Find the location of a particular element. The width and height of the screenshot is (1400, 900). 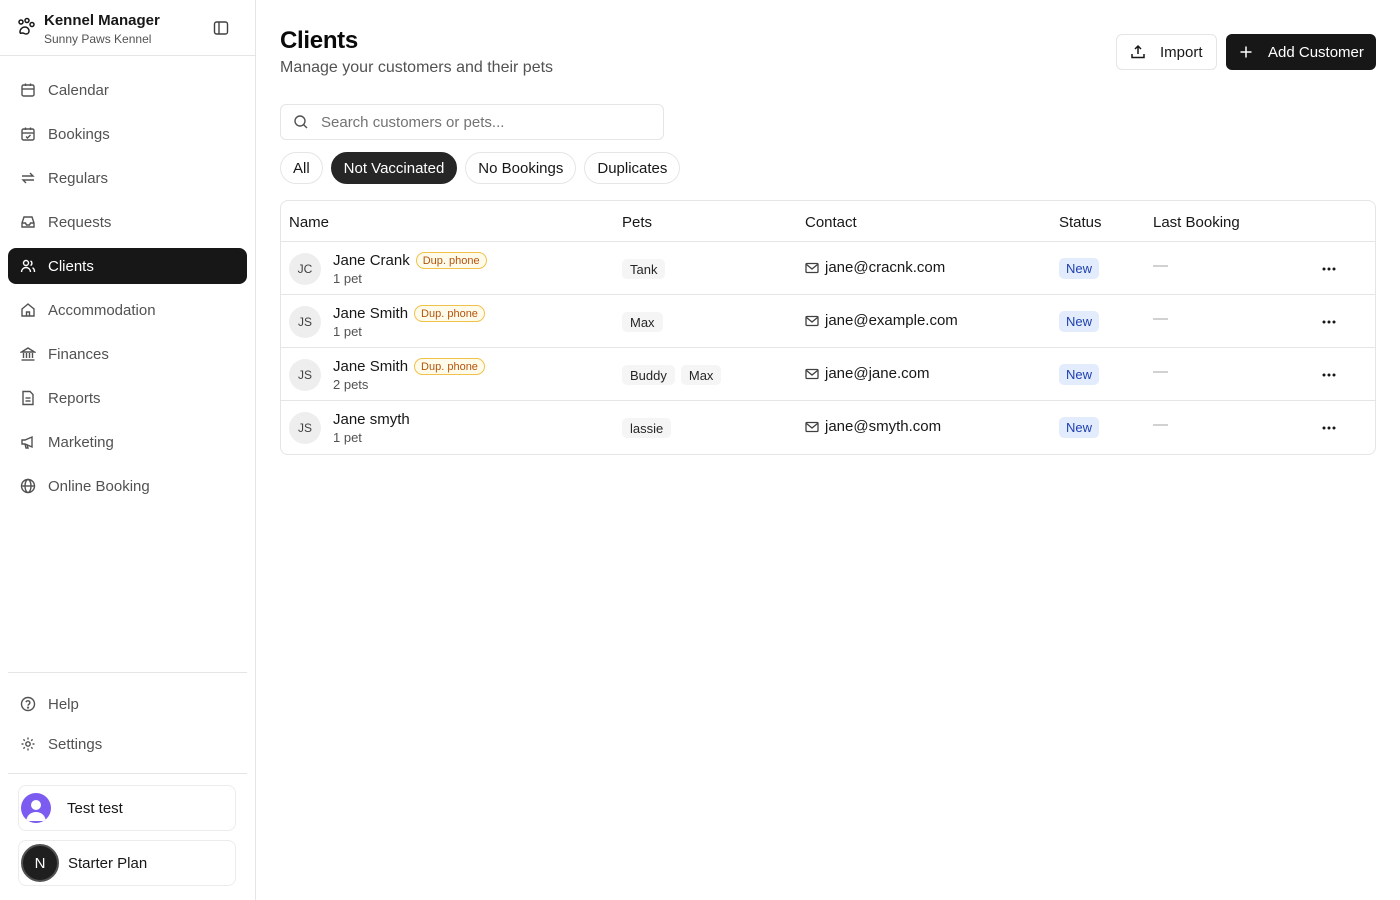

pets-list: Buddy Max is located at coordinates (674, 375).